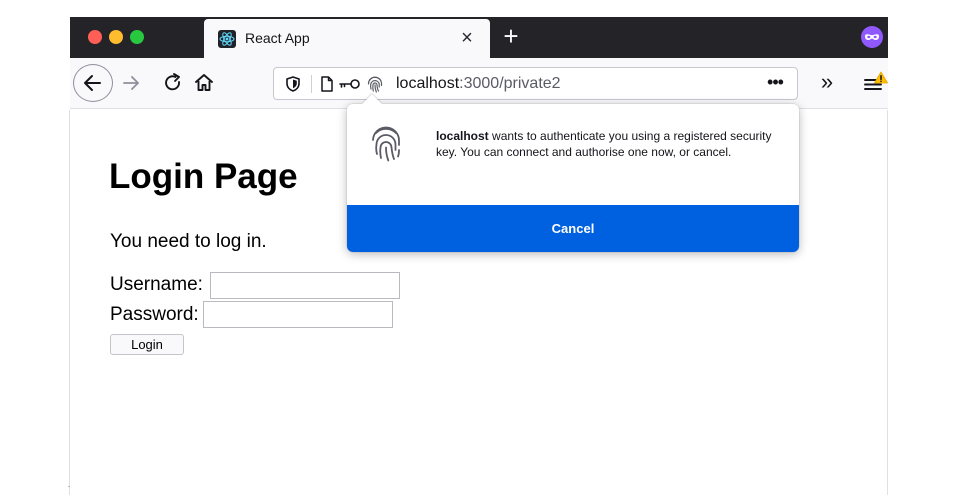  I want to click on back-button, so click(93, 83).